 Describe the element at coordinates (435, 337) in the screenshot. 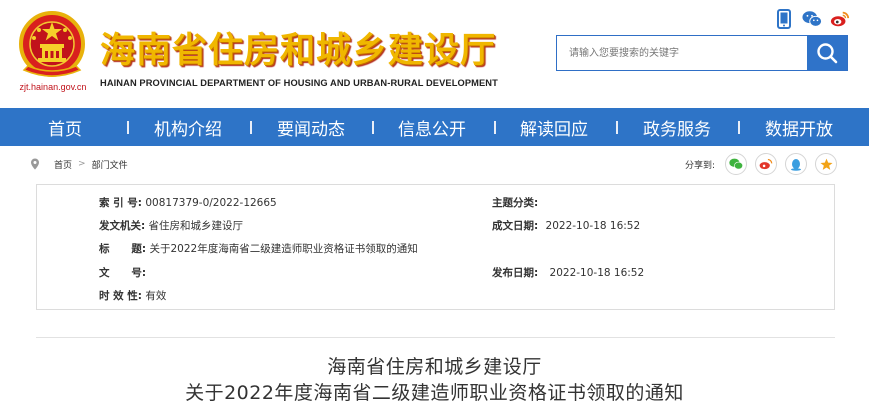

I see `divider` at that location.